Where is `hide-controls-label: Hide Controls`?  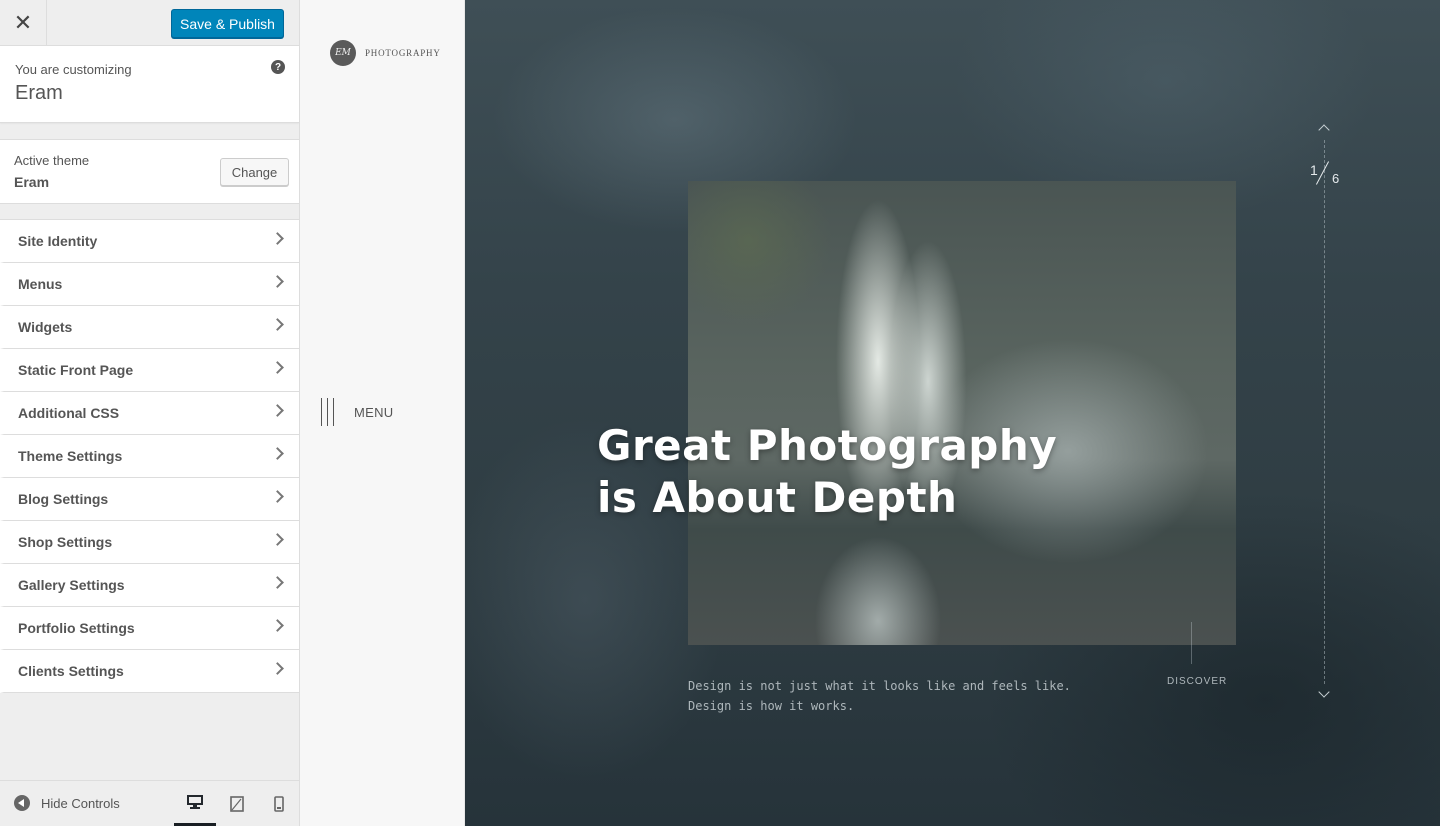
hide-controls-label: Hide Controls is located at coordinates (80, 803).